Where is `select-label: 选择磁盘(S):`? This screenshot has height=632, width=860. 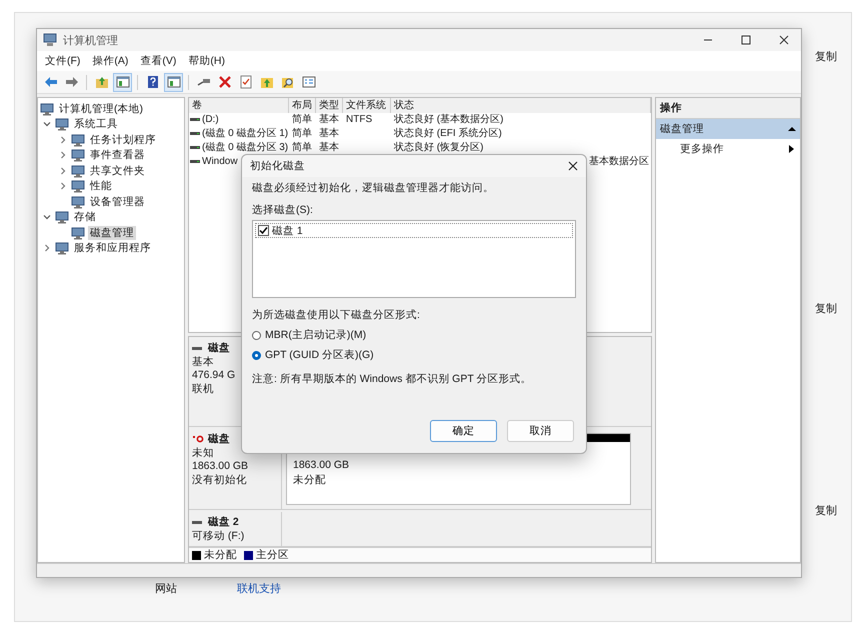 select-label: 选择磁盘(S): is located at coordinates (283, 210).